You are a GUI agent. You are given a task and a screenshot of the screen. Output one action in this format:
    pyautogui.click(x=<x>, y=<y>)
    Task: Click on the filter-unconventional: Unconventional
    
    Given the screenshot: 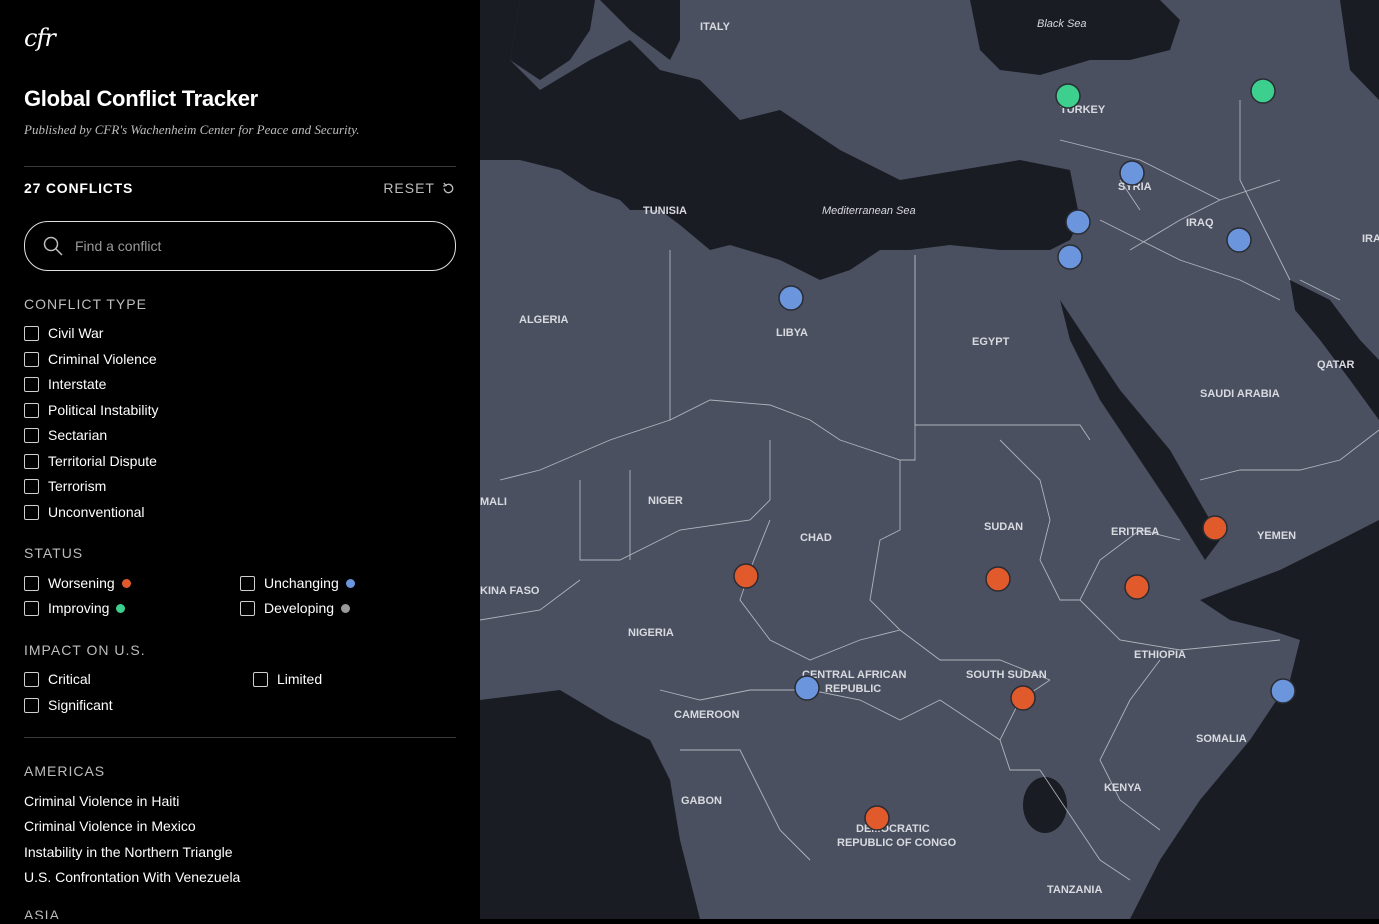 What is the action you would take?
    pyautogui.click(x=84, y=512)
    